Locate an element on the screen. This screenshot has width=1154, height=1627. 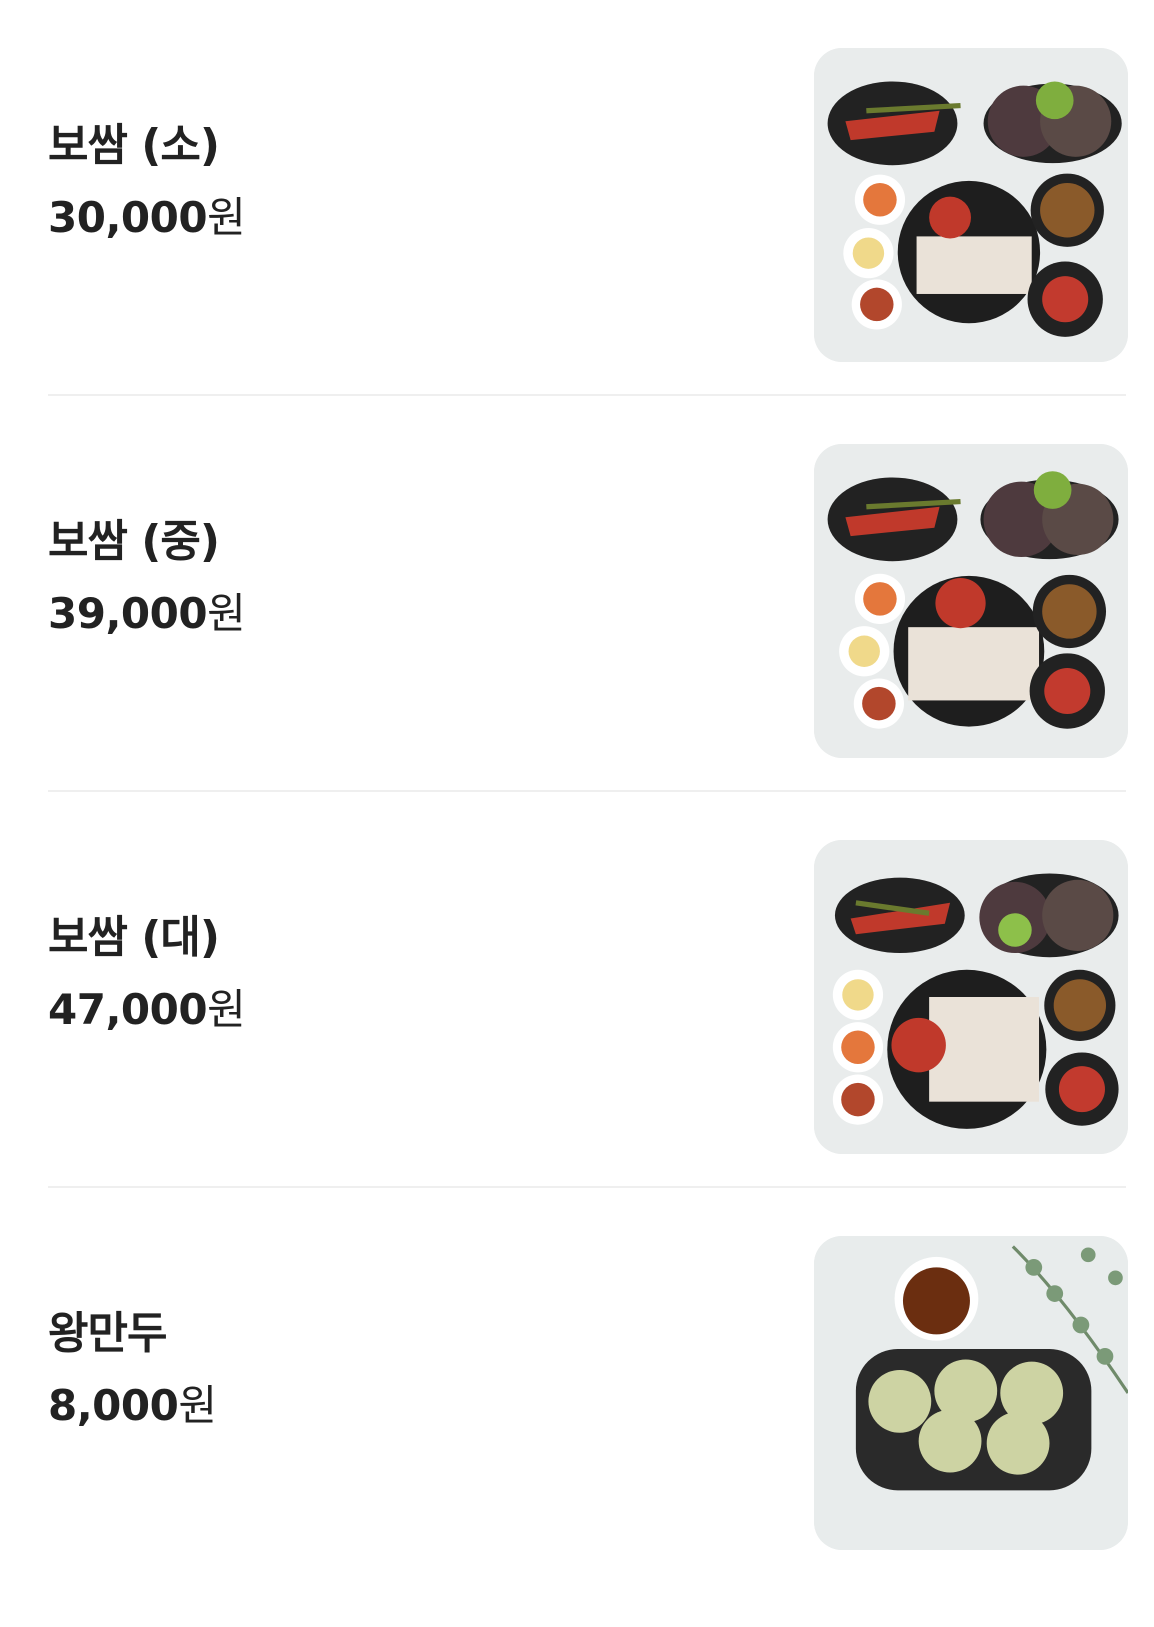
menu-item-text: 보쌈 (대) 47,000원 is located at coordinates (147, 949).